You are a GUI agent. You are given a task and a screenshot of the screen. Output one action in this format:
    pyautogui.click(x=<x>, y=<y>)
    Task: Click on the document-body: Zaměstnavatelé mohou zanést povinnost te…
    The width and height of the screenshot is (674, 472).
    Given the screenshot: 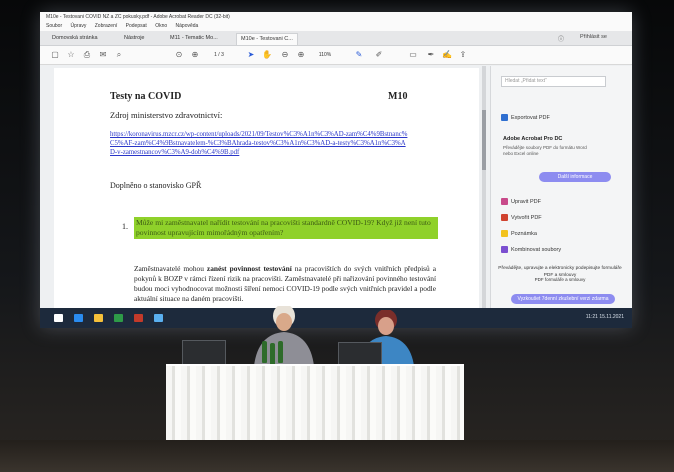 What is the action you would take?
    pyautogui.click(x=285, y=284)
    